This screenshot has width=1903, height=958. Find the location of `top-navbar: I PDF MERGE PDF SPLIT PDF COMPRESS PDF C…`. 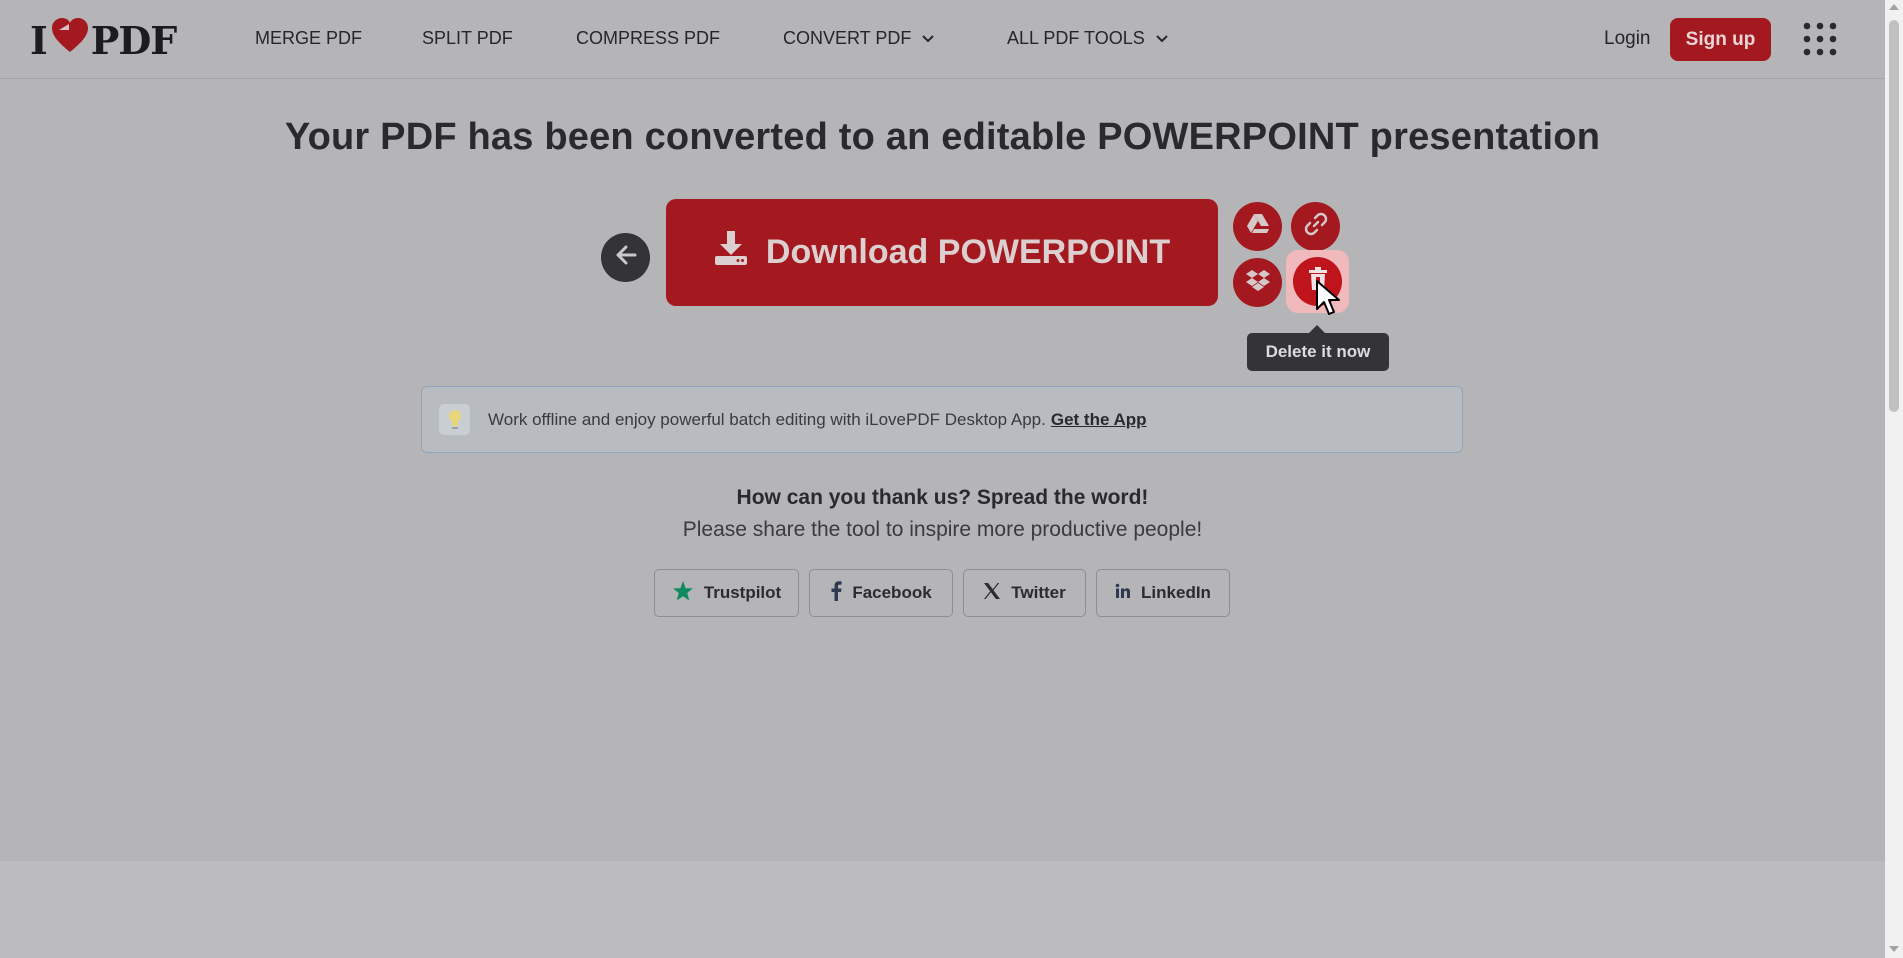

top-navbar: I PDF MERGE PDF SPLIT PDF COMPRESS PDF C… is located at coordinates (942, 39).